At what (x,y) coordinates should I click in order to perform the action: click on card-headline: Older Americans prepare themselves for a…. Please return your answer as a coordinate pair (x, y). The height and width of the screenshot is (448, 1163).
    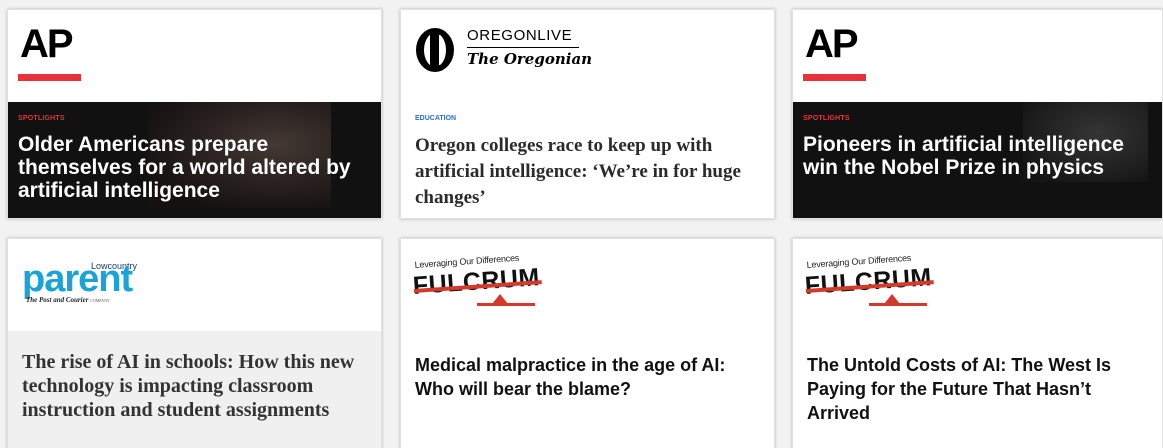
    Looking at the image, I should click on (193, 167).